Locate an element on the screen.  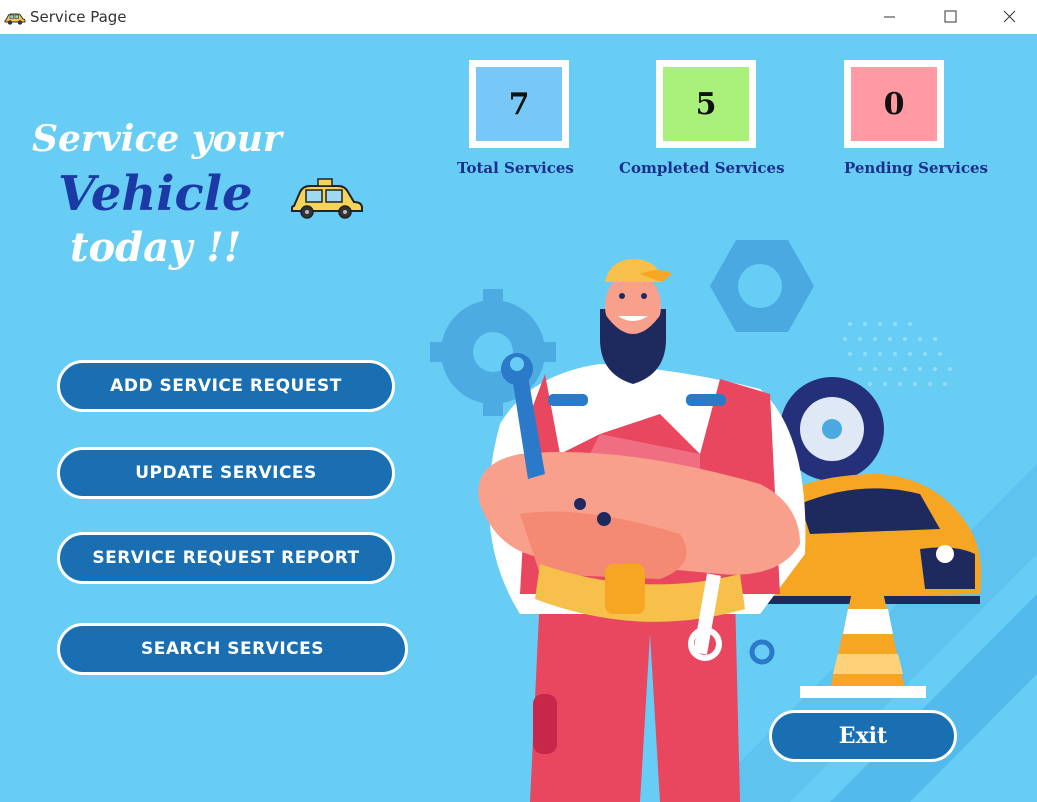
total-services-card: 7 is located at coordinates (519, 104).